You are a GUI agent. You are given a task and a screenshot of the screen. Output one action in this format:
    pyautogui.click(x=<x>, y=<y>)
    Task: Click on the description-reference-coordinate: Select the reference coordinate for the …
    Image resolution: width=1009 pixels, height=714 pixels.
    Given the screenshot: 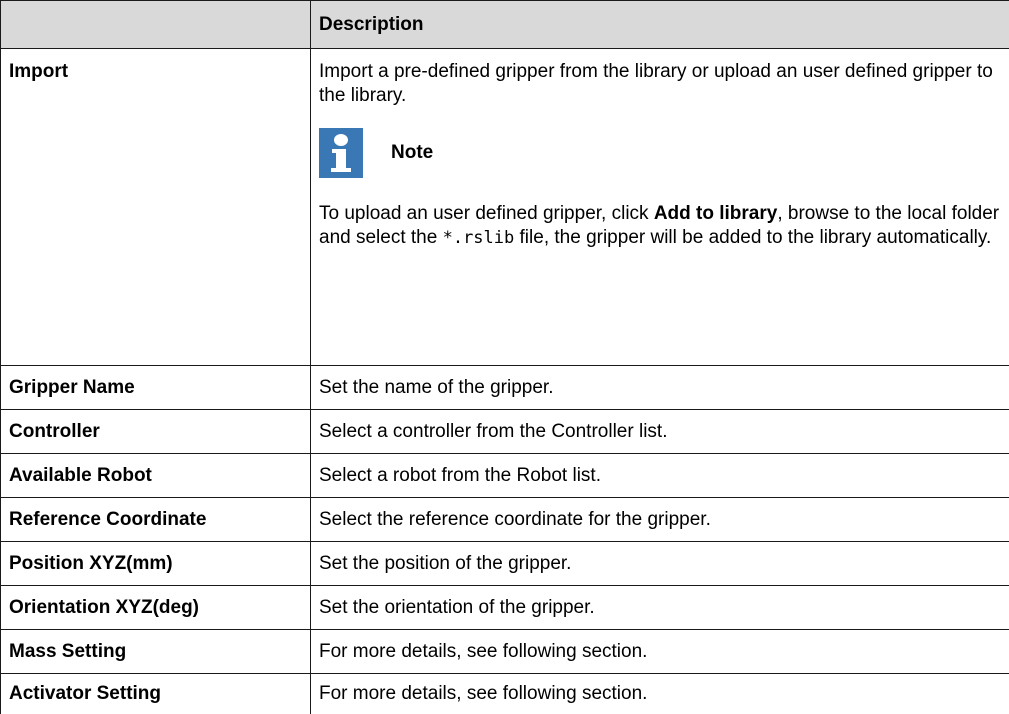 What is the action you would take?
    pyautogui.click(x=660, y=520)
    